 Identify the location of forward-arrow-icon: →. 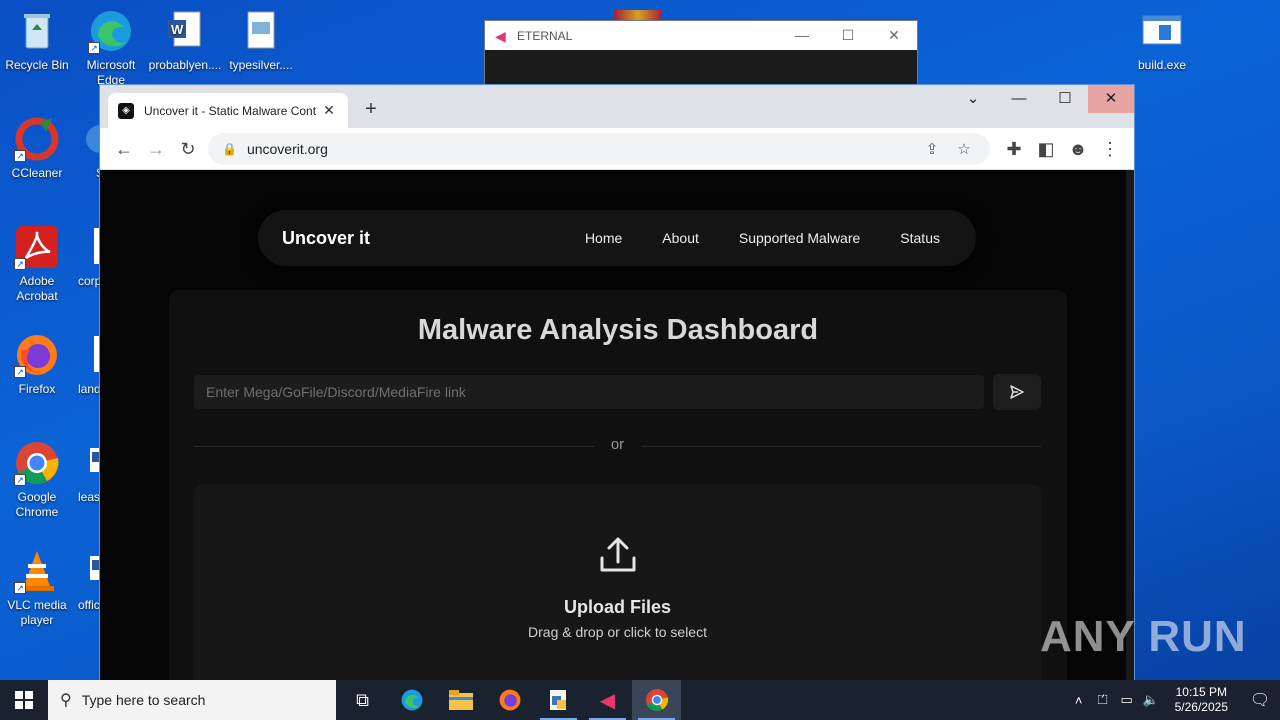
(156, 149).